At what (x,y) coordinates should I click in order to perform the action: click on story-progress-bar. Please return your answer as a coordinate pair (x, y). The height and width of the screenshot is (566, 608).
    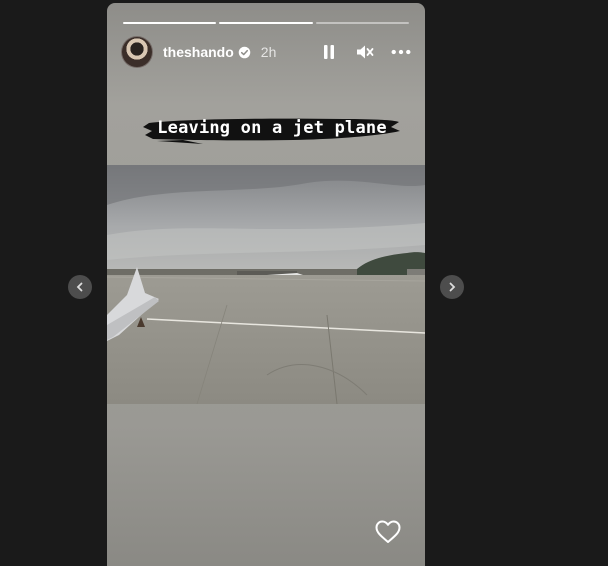
    Looking at the image, I should click on (266, 23).